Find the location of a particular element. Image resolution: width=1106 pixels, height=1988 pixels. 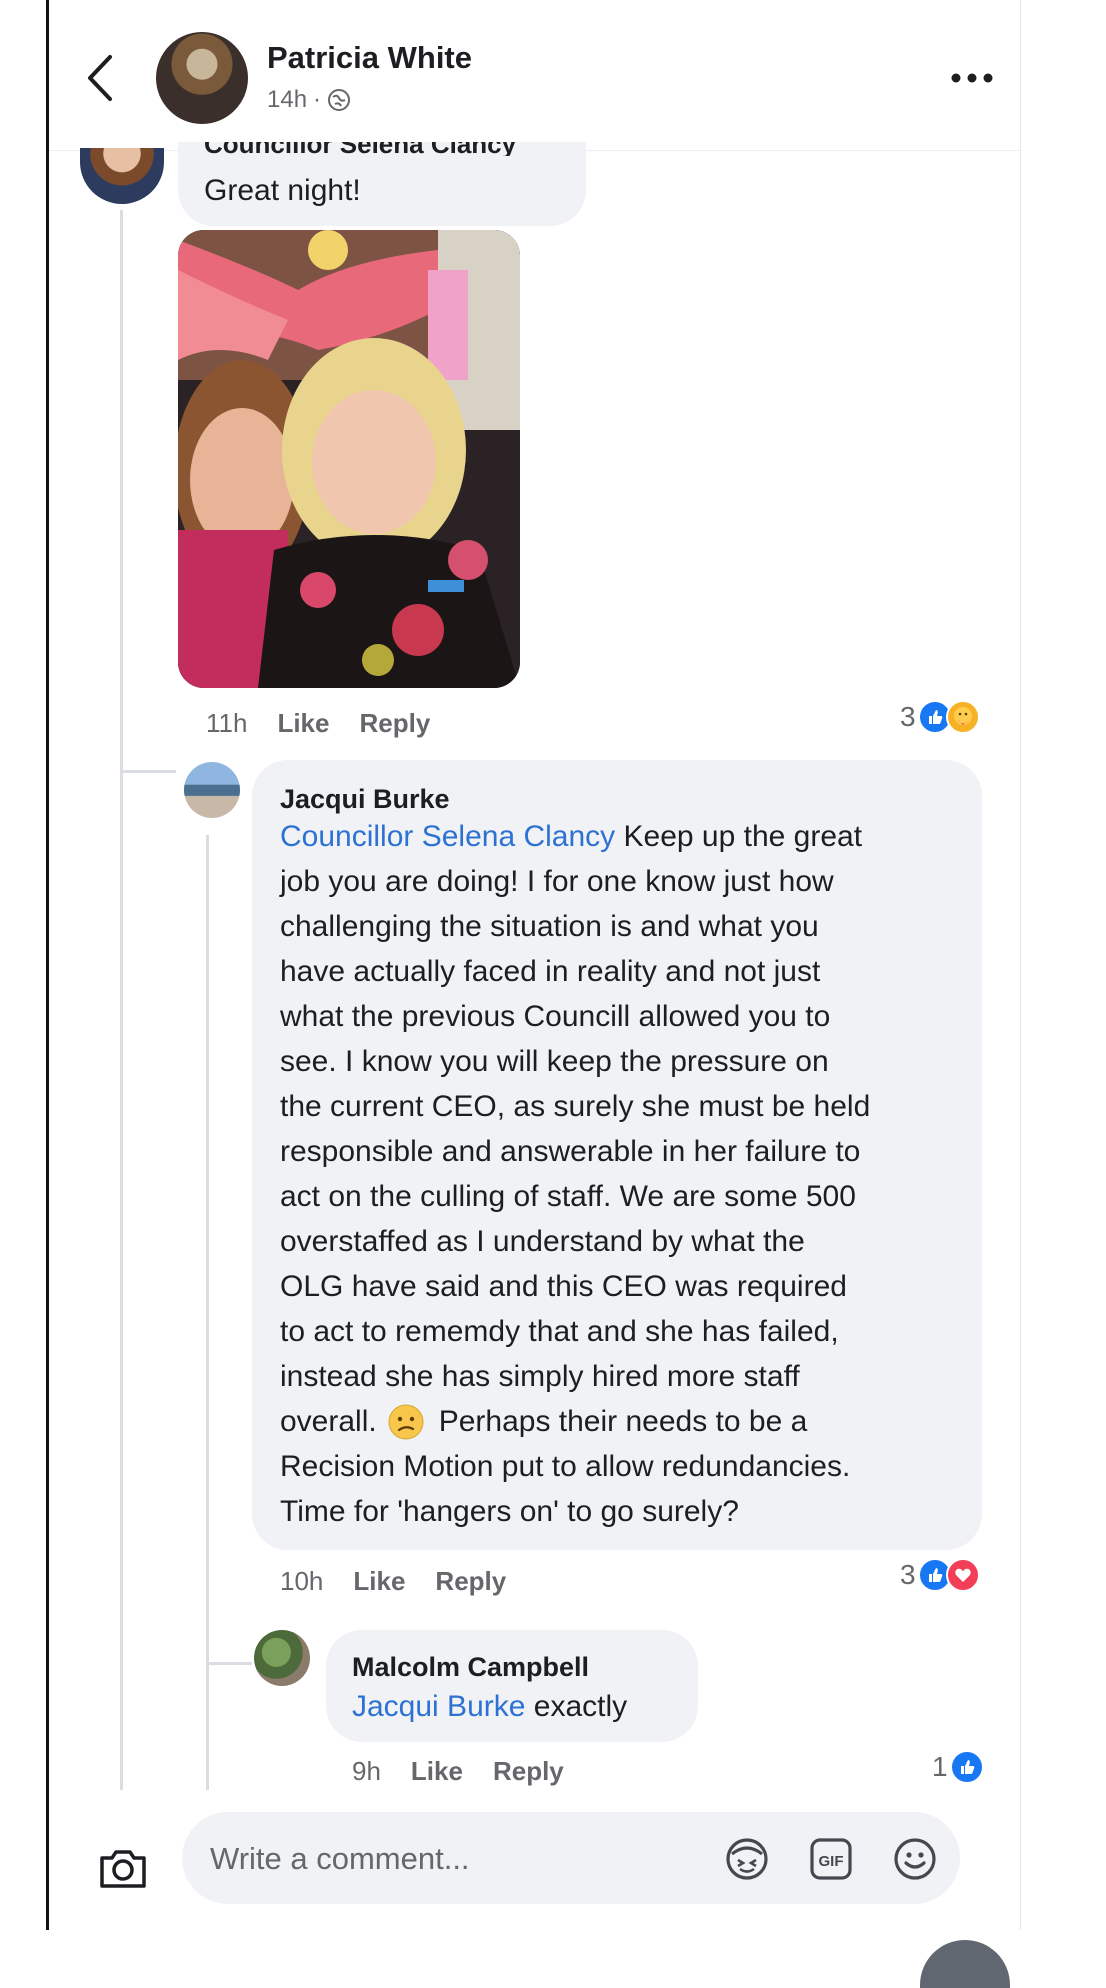

comment-author-name: Malcolm Campbell is located at coordinates (470, 1667).